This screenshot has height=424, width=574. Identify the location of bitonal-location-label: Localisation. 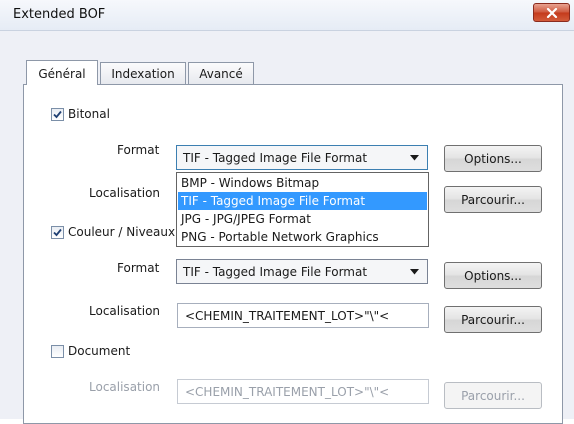
(125, 193).